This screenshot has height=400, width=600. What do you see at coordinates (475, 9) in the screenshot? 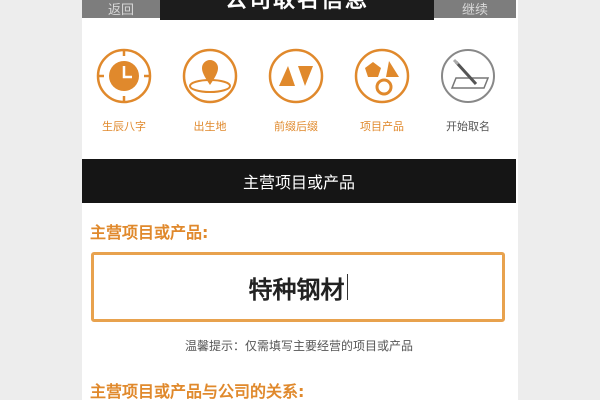
I see `next-button: 继续` at bounding box center [475, 9].